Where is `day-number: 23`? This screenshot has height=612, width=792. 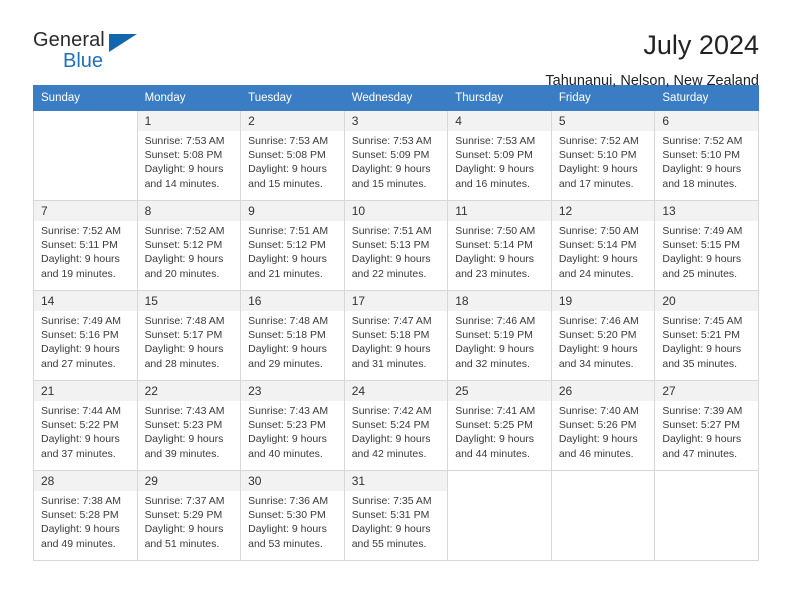 day-number: 23 is located at coordinates (292, 391).